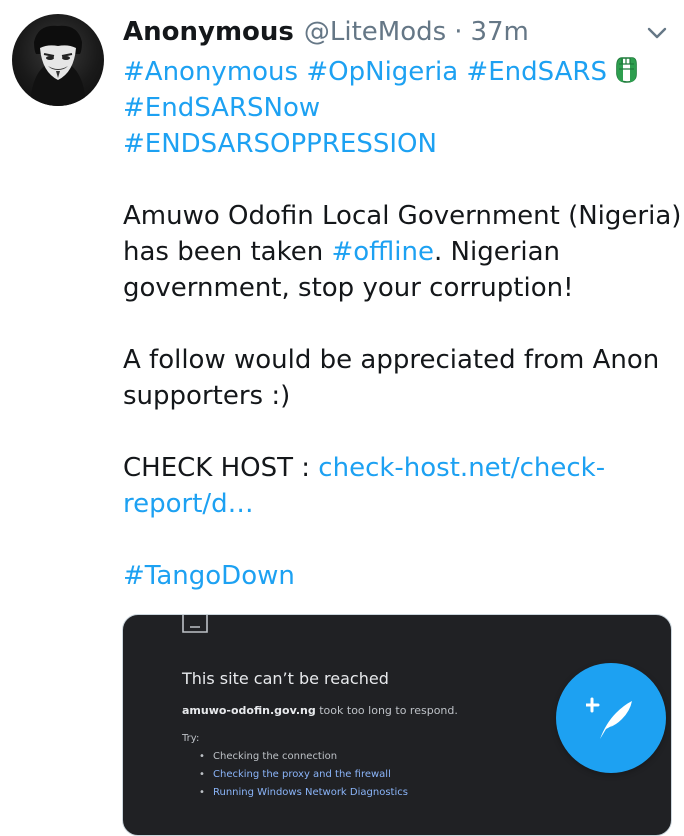  I want to click on para1-line-3: government, stop your corruption!, so click(348, 288).